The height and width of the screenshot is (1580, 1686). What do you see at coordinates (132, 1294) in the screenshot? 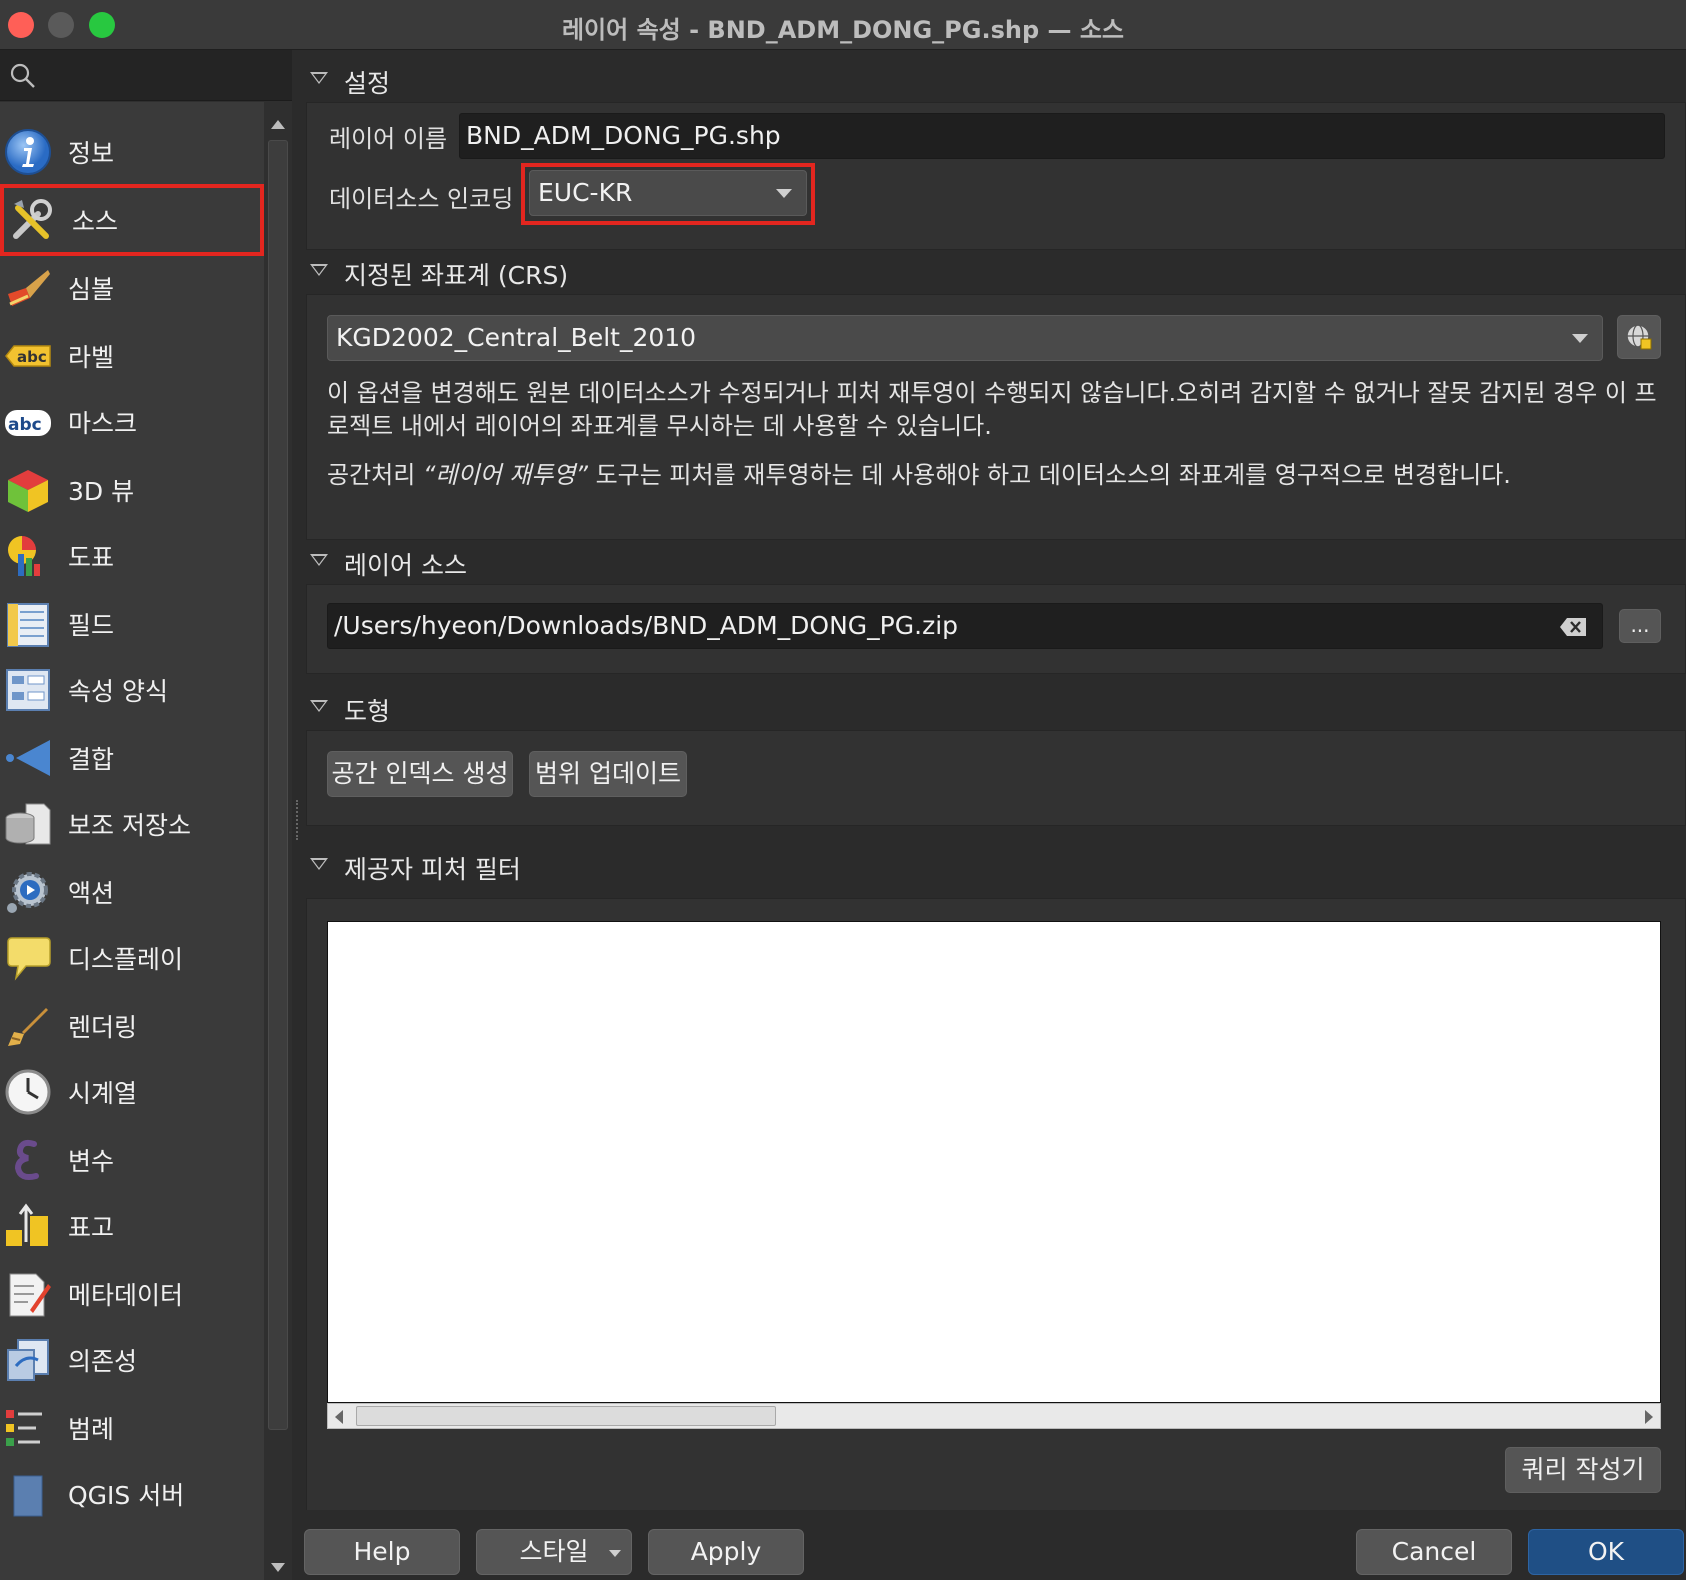
I see `sidebar-item-metadata: 메타데이터` at bounding box center [132, 1294].